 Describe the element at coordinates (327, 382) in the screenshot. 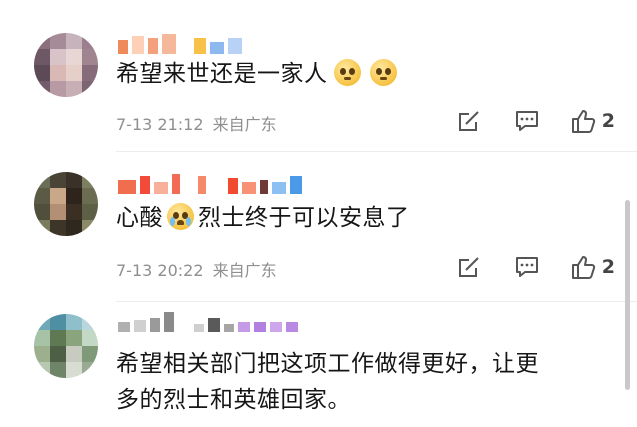

I see `comment-text: 希望相关部门把这项工作做得更好，让更 多的烈士和英雄回家。` at that location.